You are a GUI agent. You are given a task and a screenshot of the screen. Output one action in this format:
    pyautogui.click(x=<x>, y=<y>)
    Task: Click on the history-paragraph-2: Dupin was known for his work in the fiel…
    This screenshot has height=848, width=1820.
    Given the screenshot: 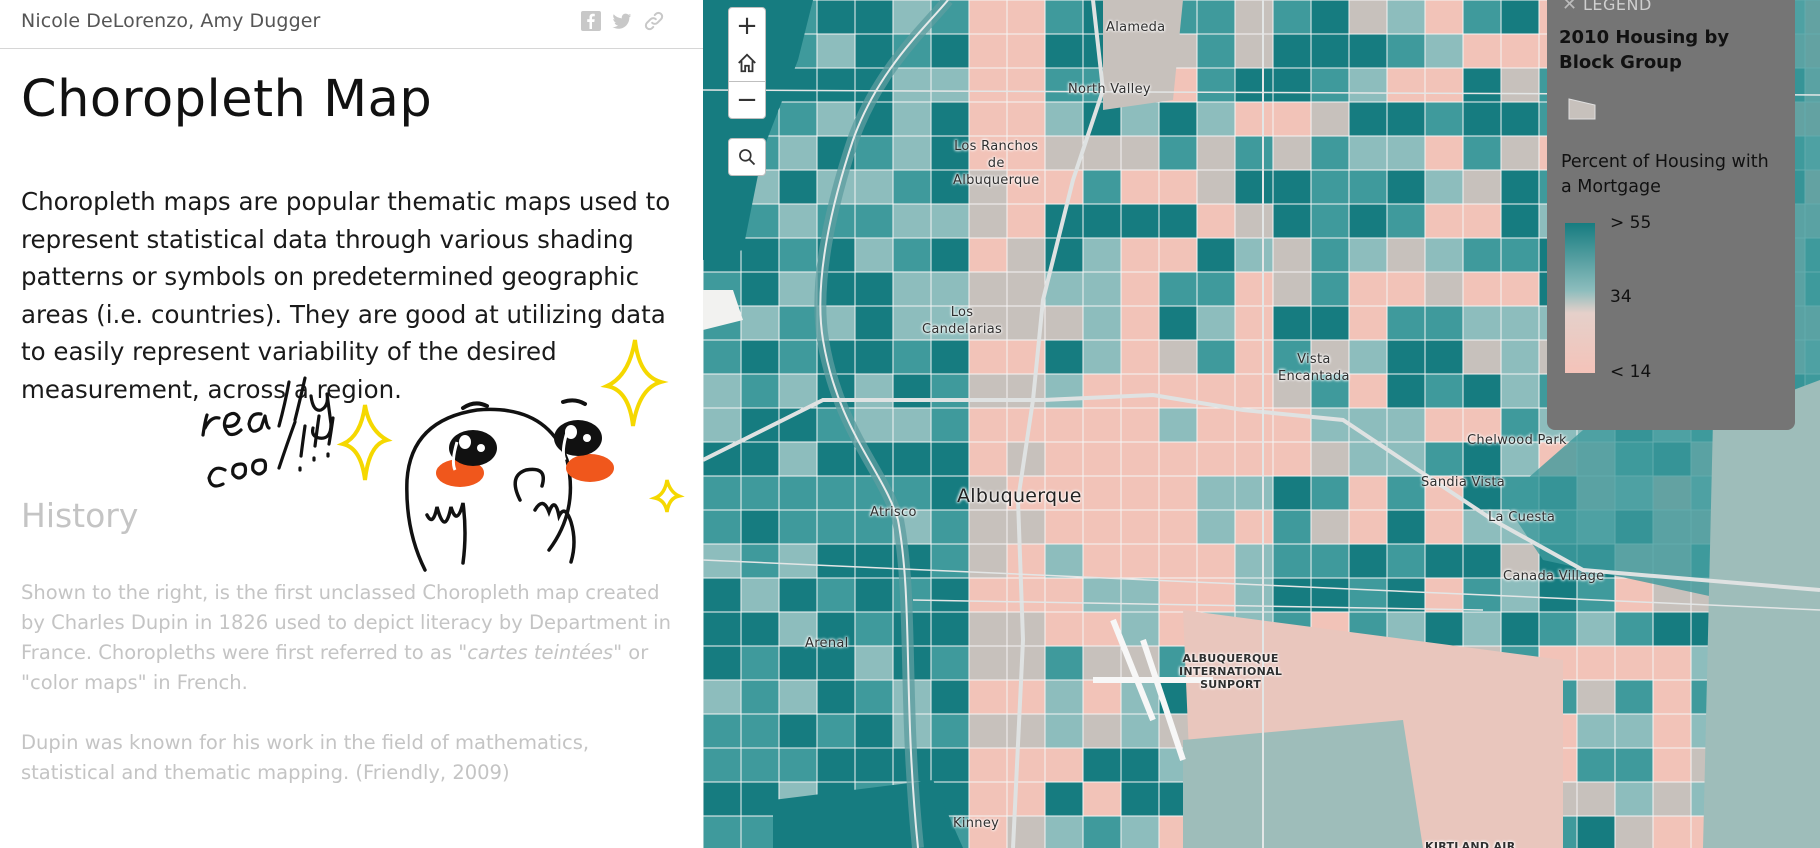 What is the action you would take?
    pyautogui.click(x=305, y=757)
    